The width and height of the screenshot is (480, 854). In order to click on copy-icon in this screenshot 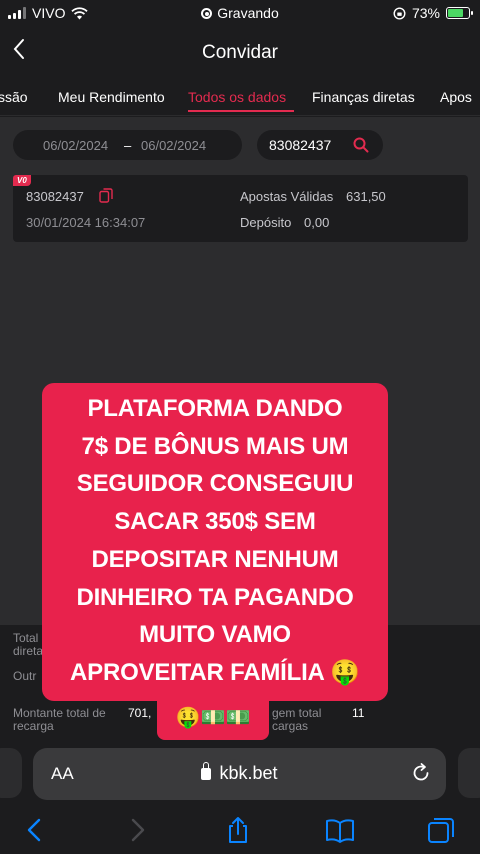, I will do `click(106, 195)`.